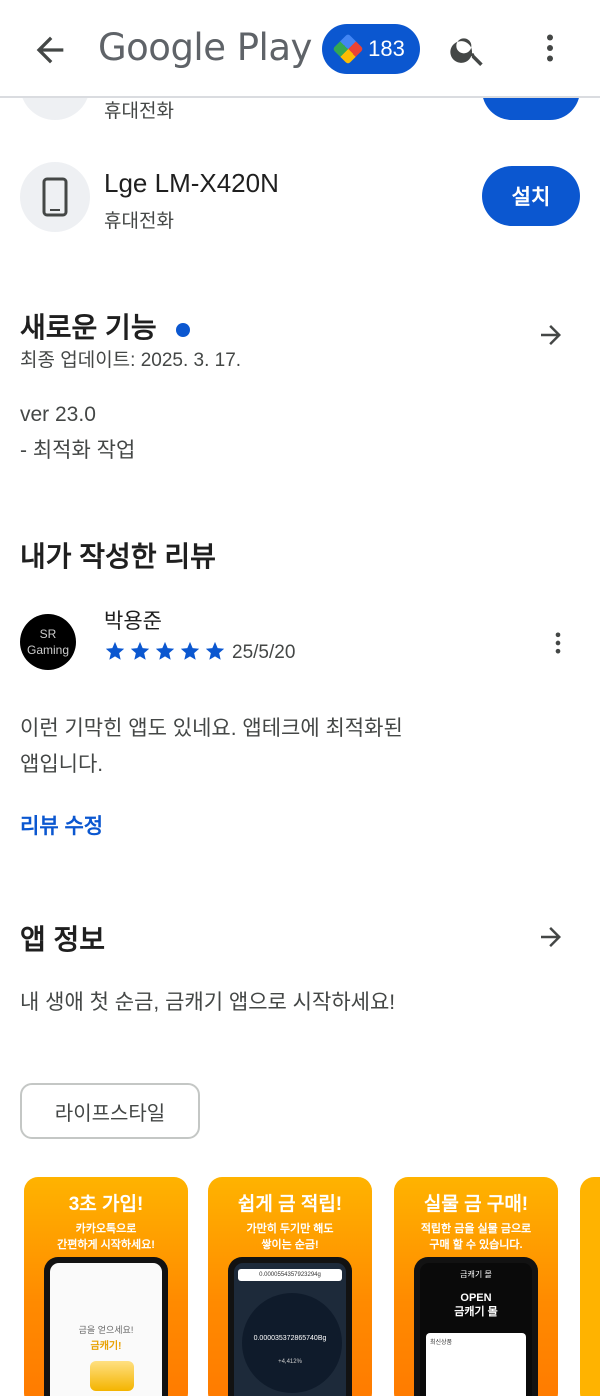 This screenshot has width=600, height=1396. I want to click on screen-top: 금캐기 몰, so click(476, 1274).